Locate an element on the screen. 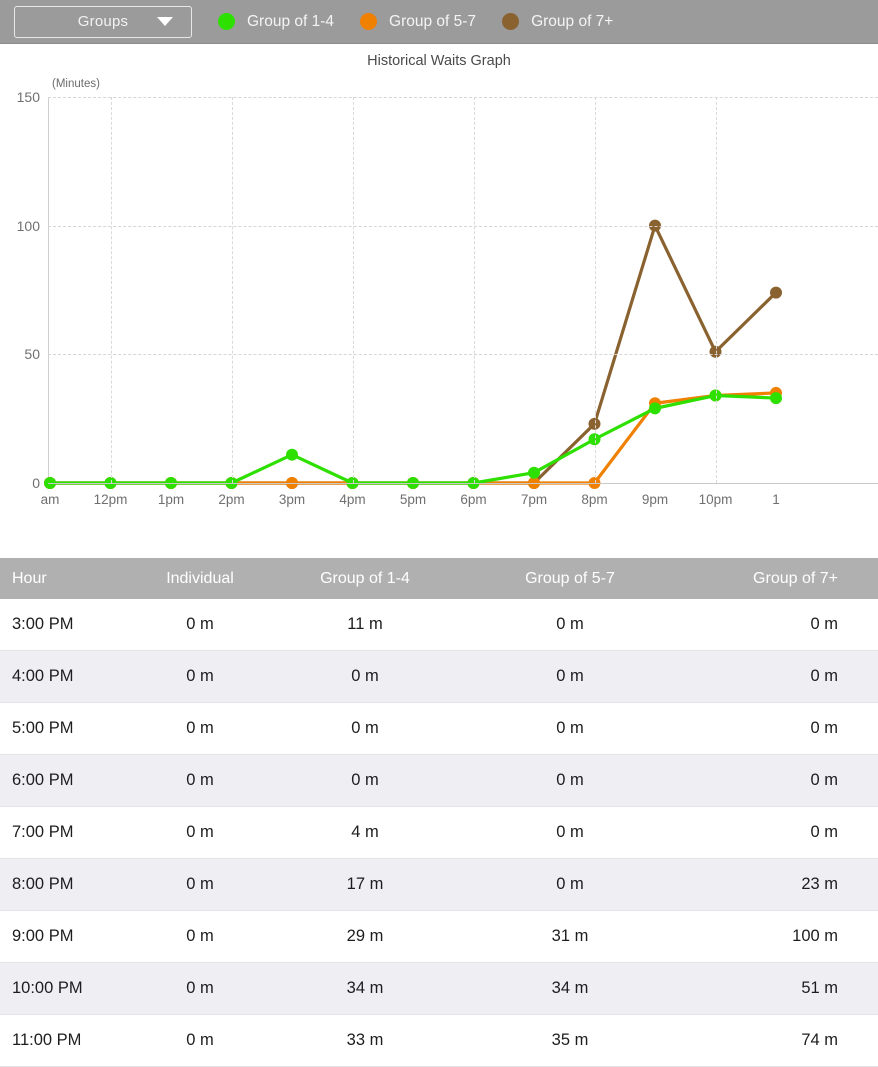 Image resolution: width=878 pixels, height=1067 pixels. x-axis-tick-label: am is located at coordinates (50, 499).